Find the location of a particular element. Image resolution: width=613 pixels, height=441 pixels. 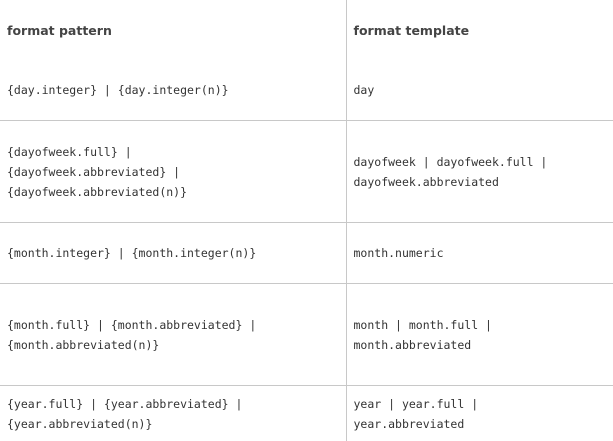

cell-text-line: day is located at coordinates (480, 90).